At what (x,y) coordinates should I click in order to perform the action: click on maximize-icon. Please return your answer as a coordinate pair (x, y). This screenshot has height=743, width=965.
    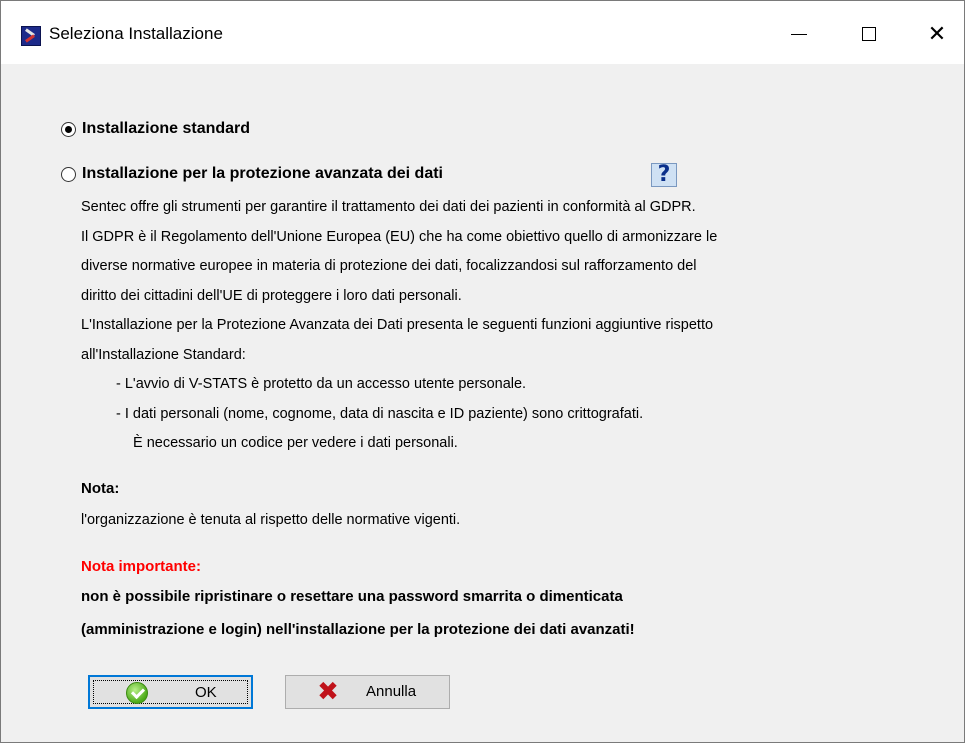
    Looking at the image, I should click on (869, 34).